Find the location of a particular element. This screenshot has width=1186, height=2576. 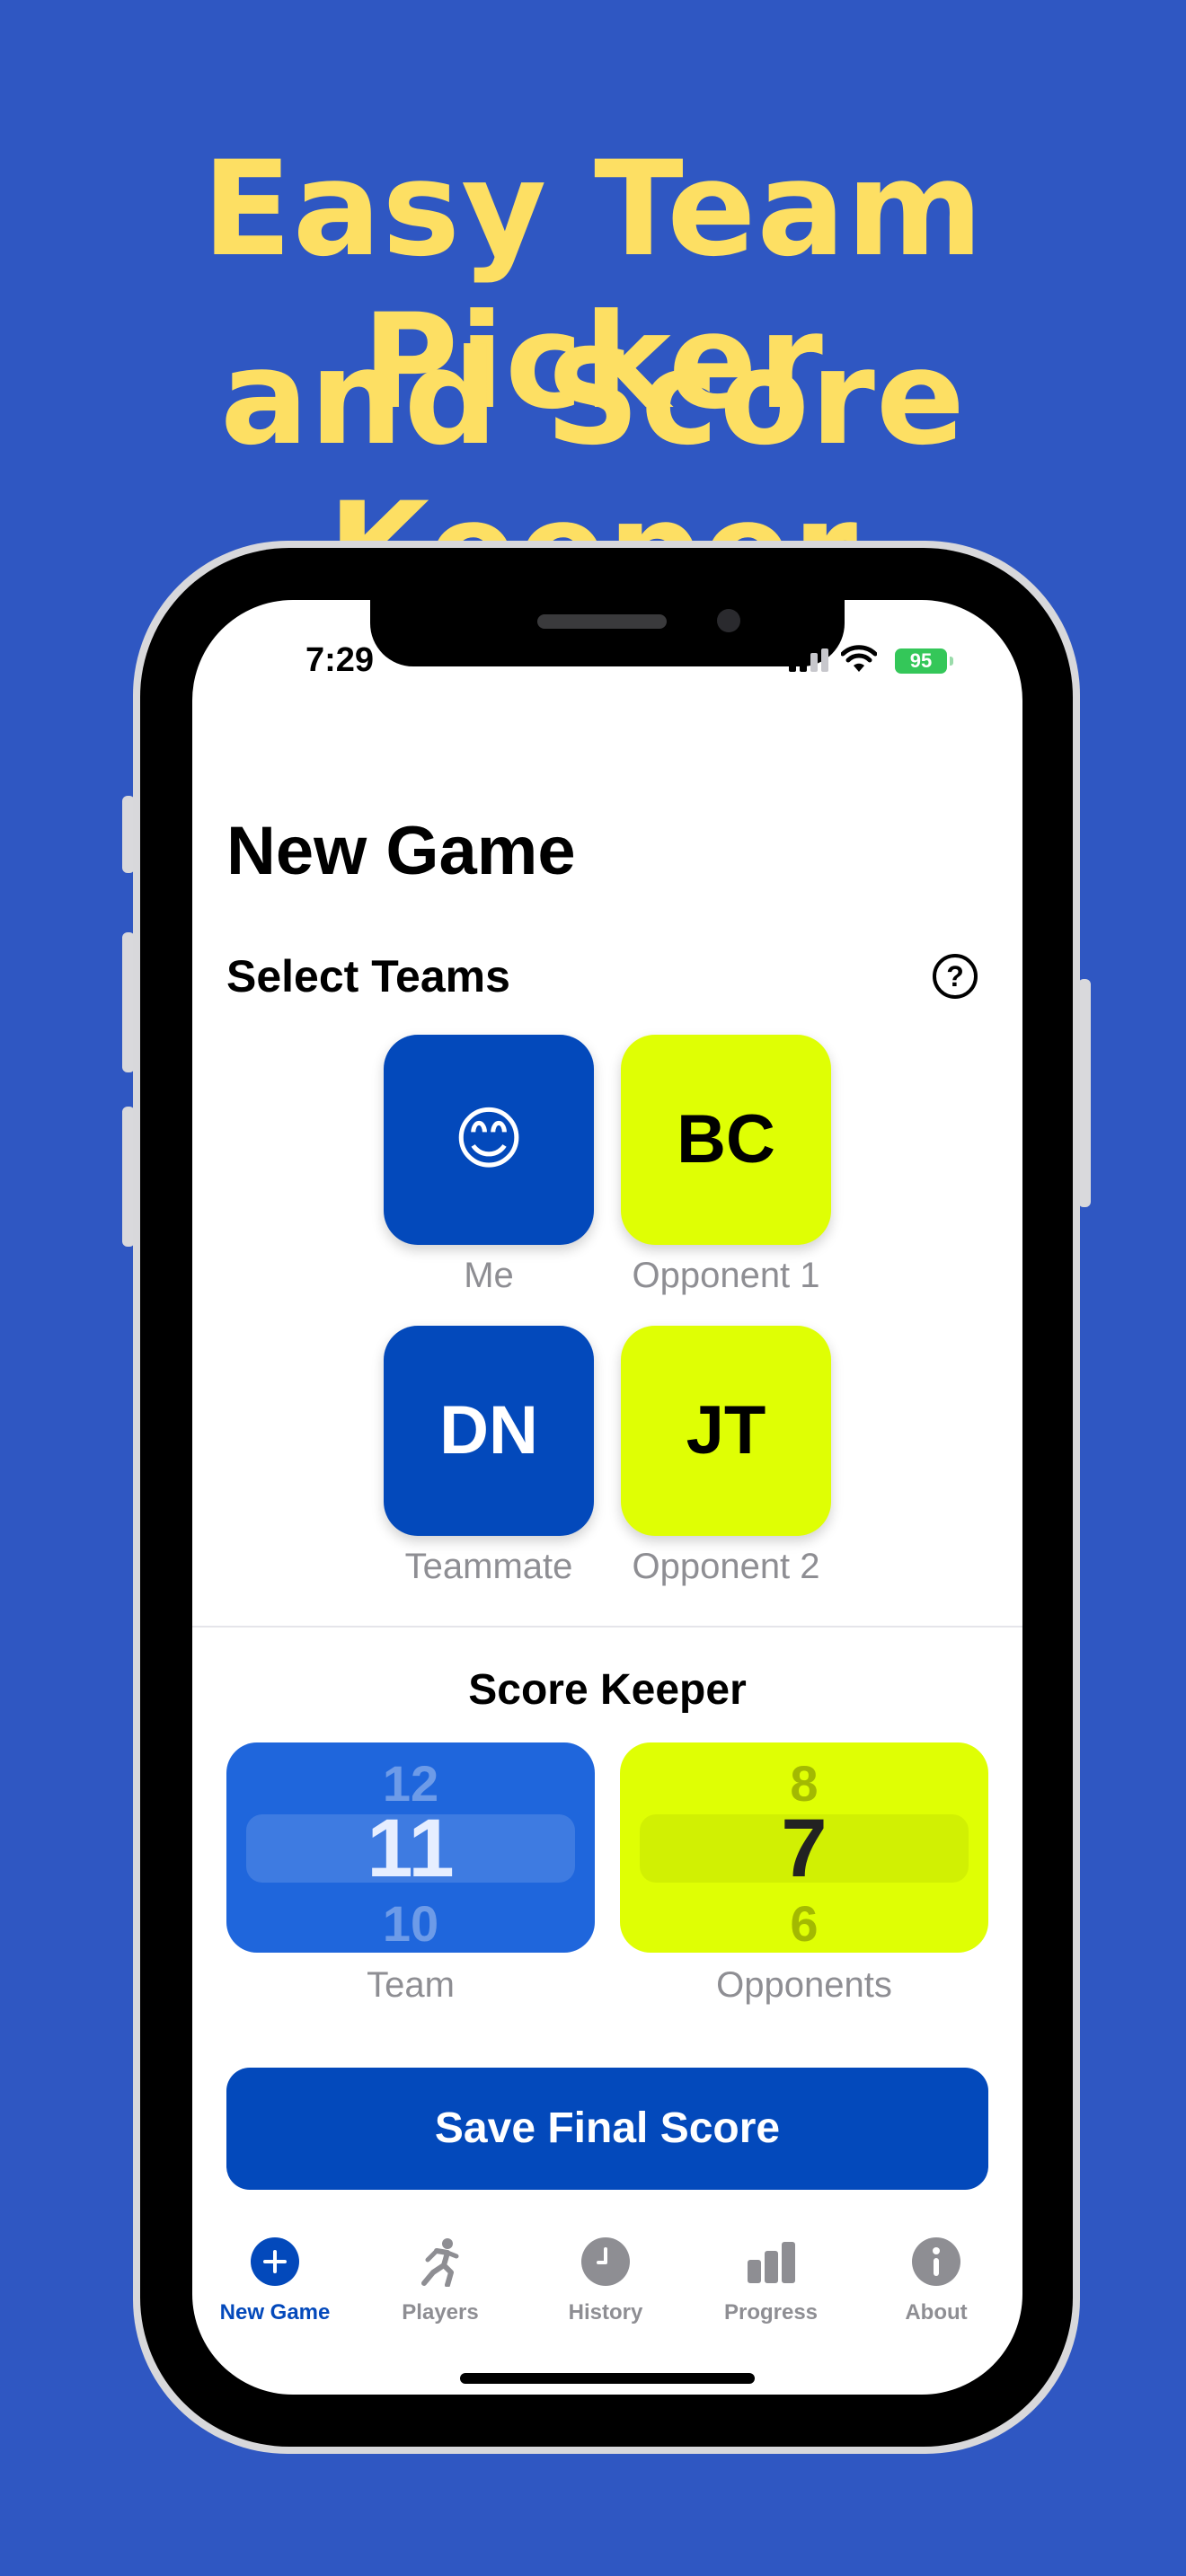

clock-icon is located at coordinates (605, 2261).